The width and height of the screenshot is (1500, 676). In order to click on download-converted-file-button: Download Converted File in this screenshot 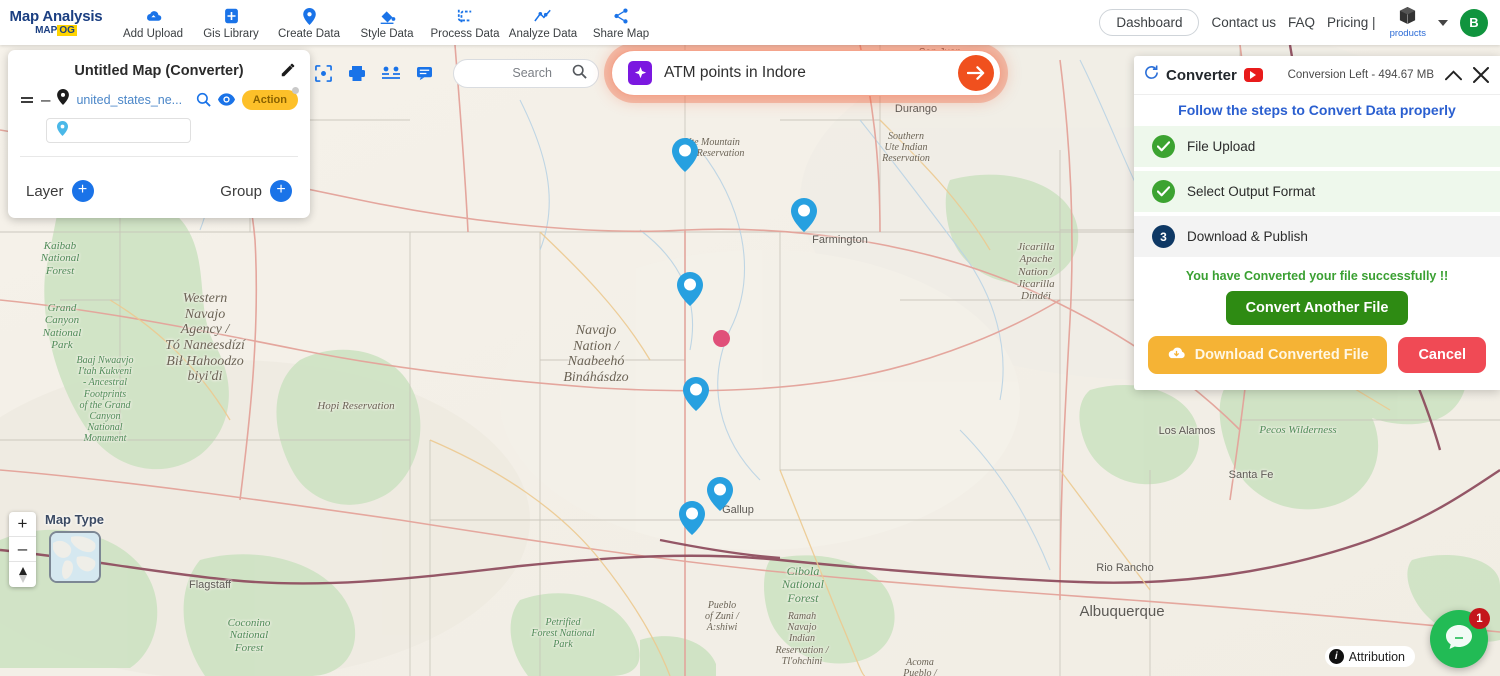, I will do `click(1268, 355)`.